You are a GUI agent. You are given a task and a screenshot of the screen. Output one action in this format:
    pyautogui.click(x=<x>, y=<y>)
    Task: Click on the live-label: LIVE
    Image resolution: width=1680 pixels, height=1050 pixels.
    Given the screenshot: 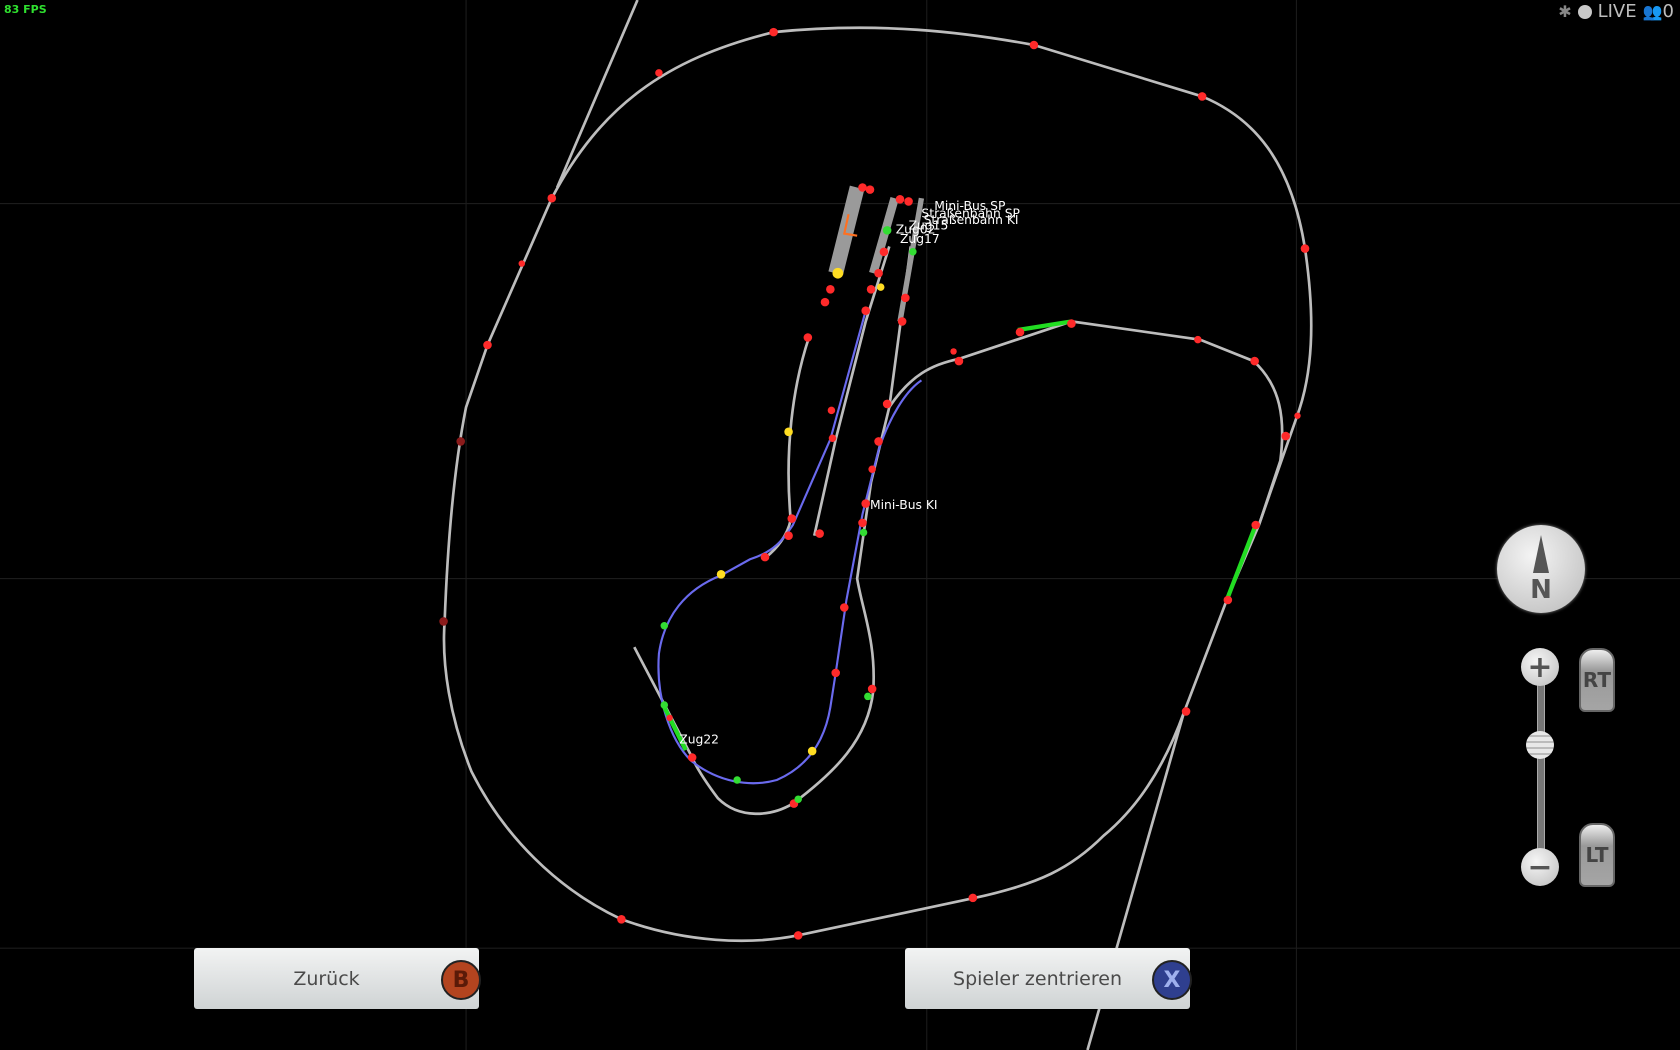 What is the action you would take?
    pyautogui.click(x=1617, y=11)
    